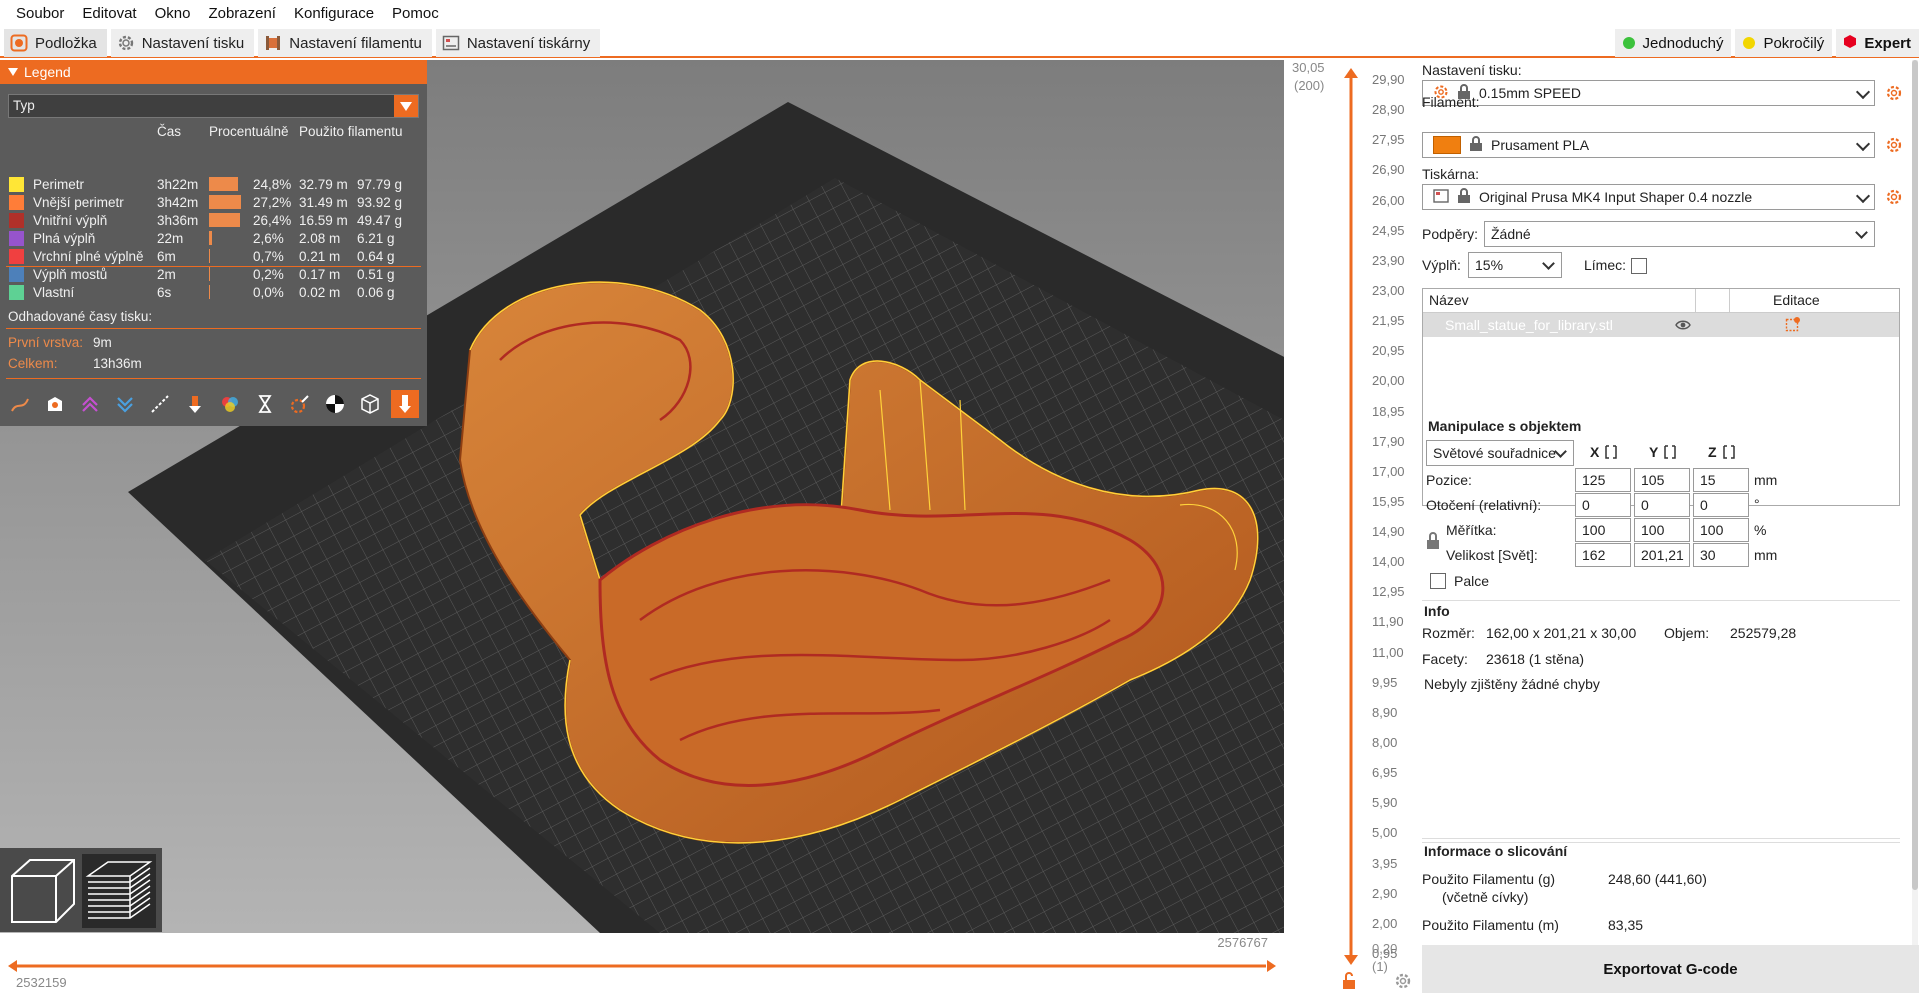 Image resolution: width=1919 pixels, height=993 pixels. I want to click on menu-file: Soubor, so click(40, 14).